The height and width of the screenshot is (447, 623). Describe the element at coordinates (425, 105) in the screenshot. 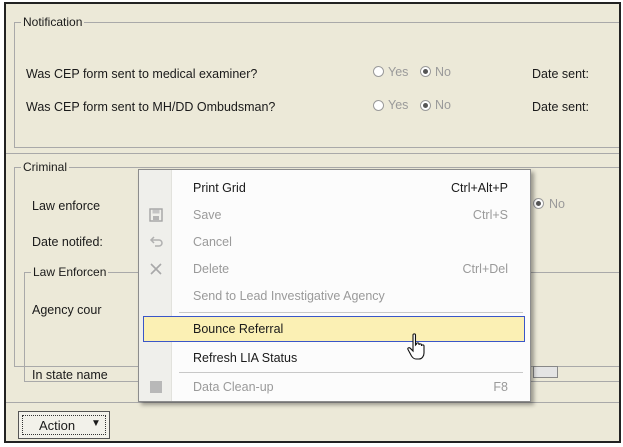

I see `cep-omb-no-radio` at that location.